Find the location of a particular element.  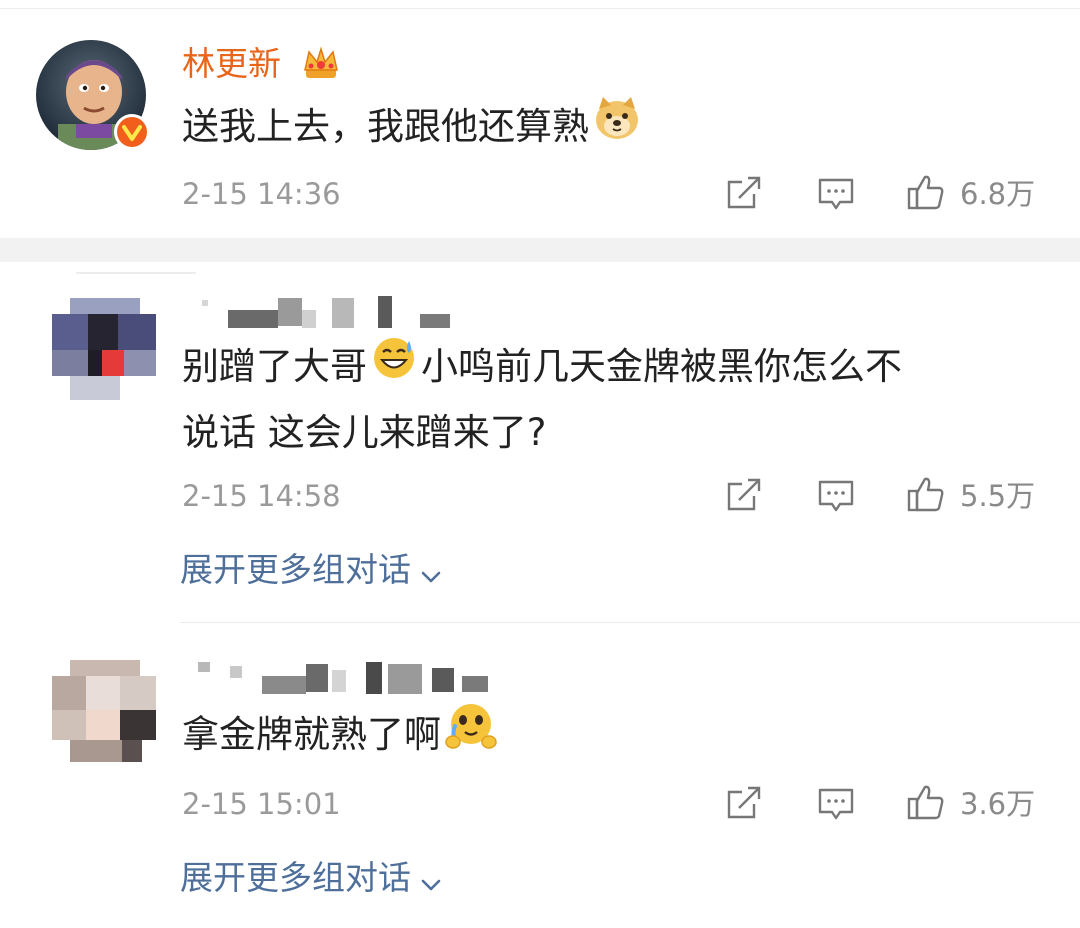

comment-text: 送我上去，我跟他还算熟 is located at coordinates (411, 128).